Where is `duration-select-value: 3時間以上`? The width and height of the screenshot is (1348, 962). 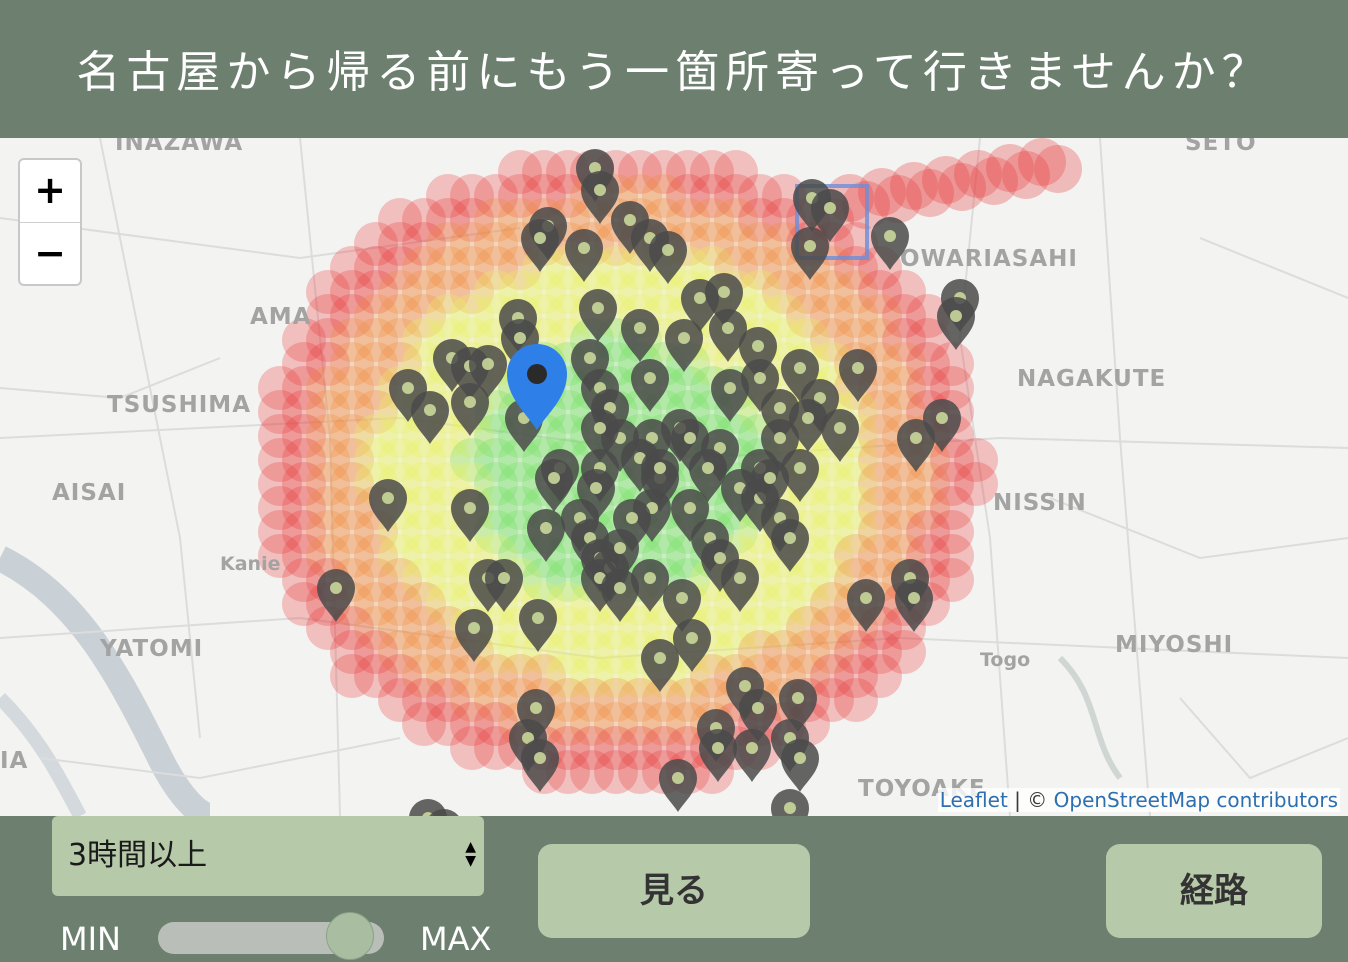
duration-select-value: 3時間以上 is located at coordinates (138, 855).